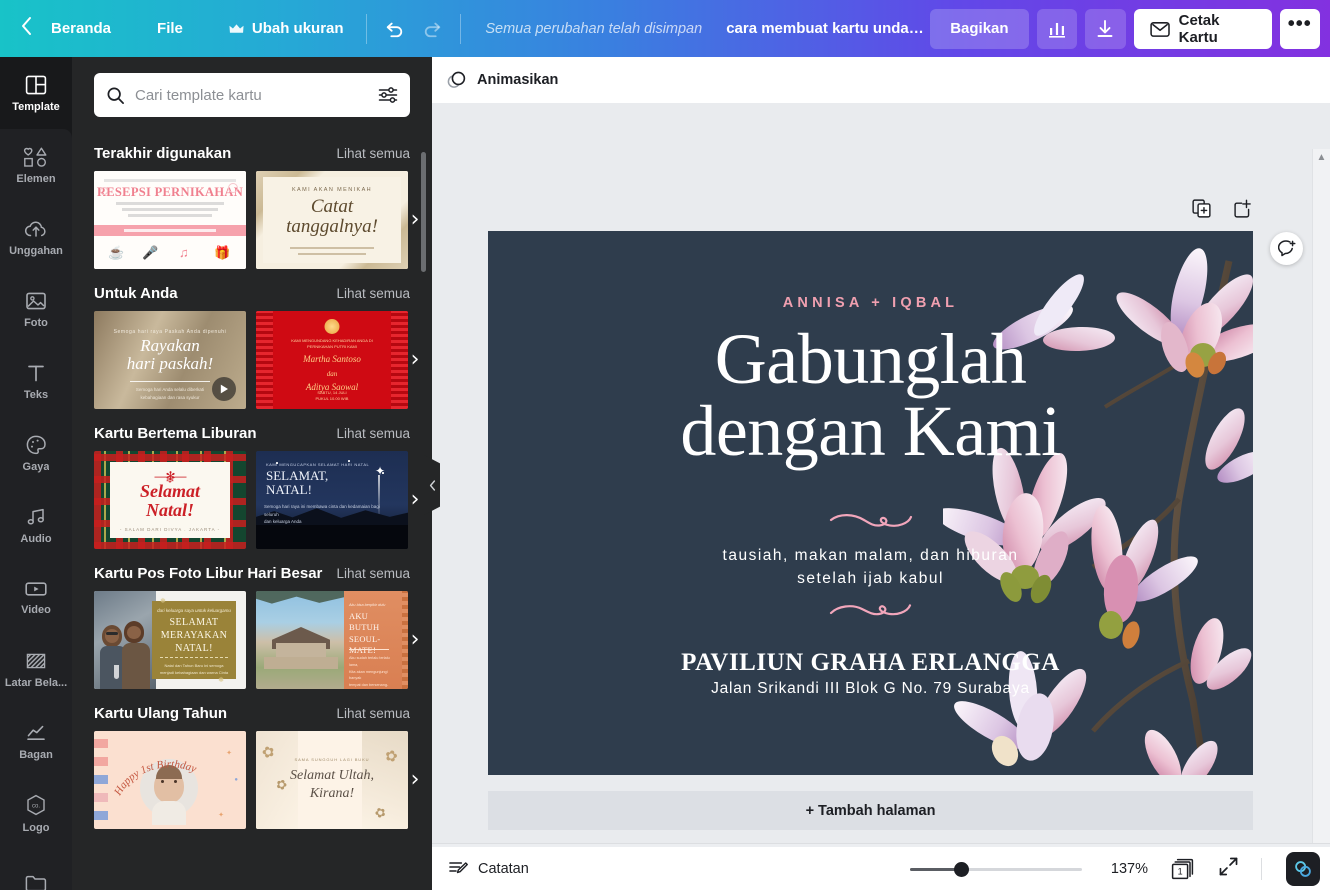 This screenshot has width=1330, height=890. What do you see at coordinates (170, 220) in the screenshot?
I see `template-card-resepsi-pernikahan: RESEPSI PERNIKAHAN ☕ 🎤 ♫ 🎁` at bounding box center [170, 220].